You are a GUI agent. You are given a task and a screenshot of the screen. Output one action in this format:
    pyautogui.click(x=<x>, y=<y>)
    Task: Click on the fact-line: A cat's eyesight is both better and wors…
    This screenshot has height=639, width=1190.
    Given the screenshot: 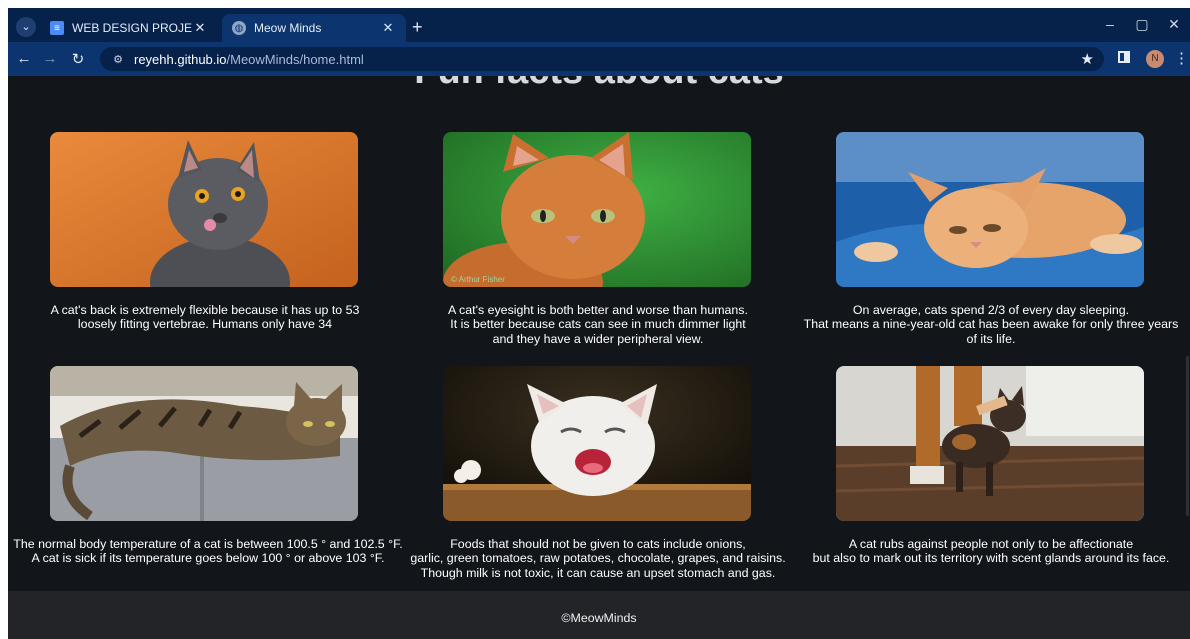 What is the action you would take?
    pyautogui.click(x=598, y=310)
    